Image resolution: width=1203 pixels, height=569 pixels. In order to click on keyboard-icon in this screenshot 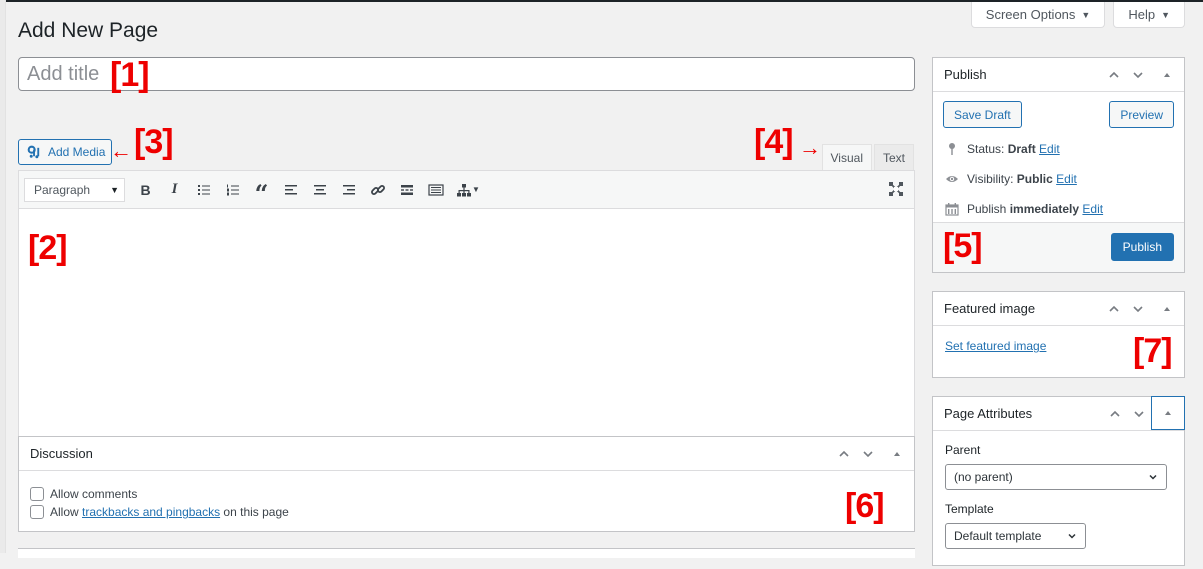, I will do `click(435, 189)`.